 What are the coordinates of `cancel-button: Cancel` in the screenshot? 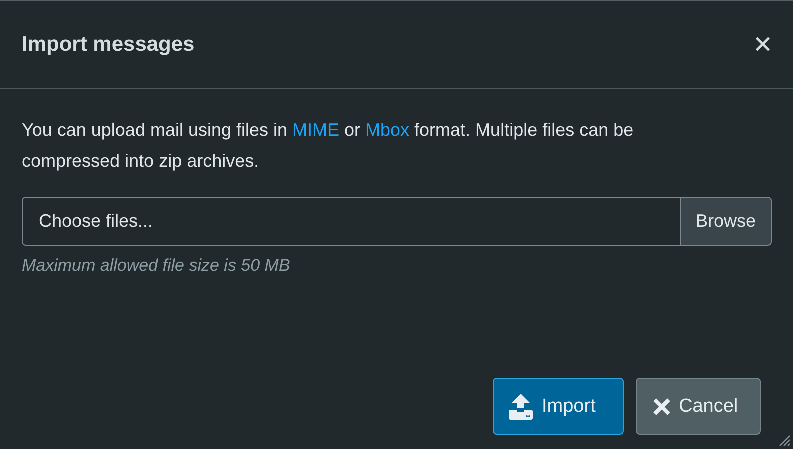 It's located at (698, 406).